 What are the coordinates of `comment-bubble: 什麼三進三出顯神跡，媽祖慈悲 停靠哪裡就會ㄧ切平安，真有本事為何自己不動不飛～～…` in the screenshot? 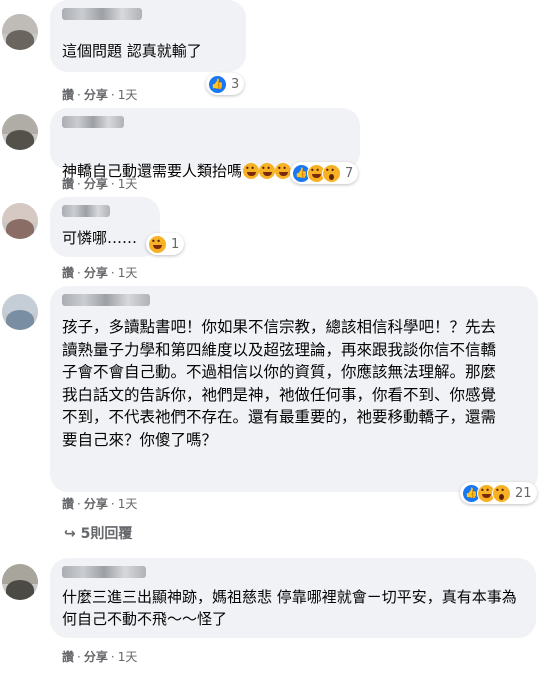 It's located at (293, 598).